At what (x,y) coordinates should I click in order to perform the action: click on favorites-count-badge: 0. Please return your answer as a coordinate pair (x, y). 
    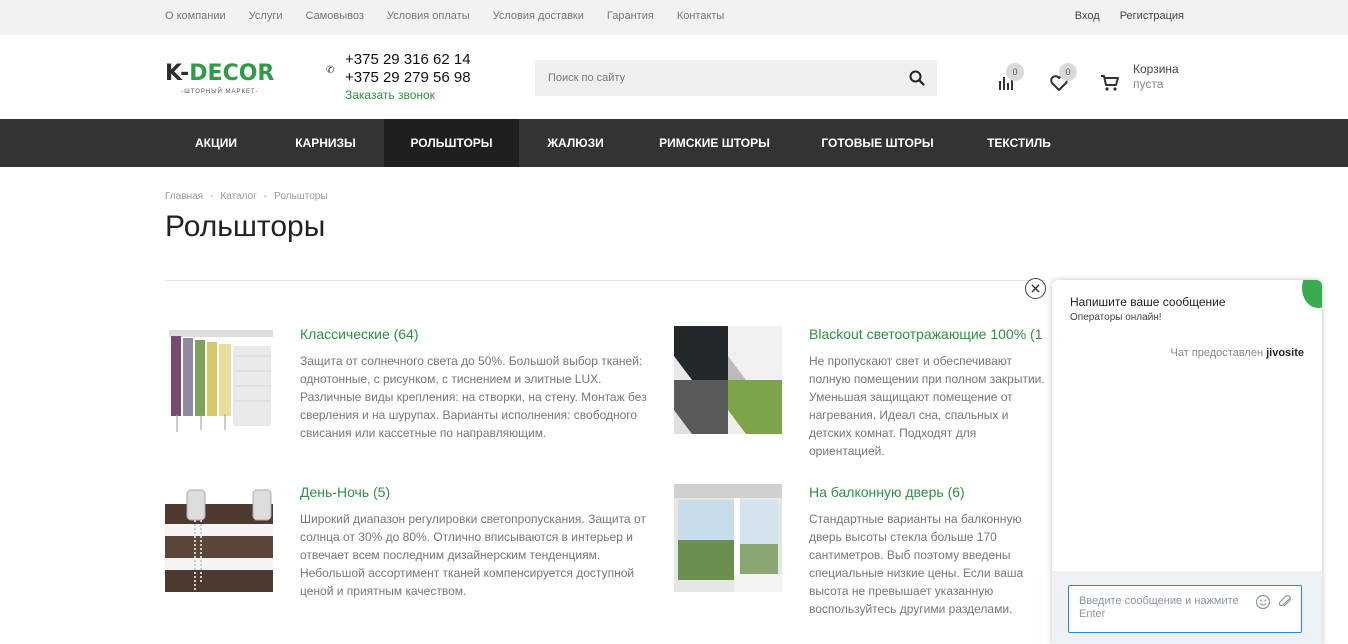
    Looking at the image, I should click on (1068, 72).